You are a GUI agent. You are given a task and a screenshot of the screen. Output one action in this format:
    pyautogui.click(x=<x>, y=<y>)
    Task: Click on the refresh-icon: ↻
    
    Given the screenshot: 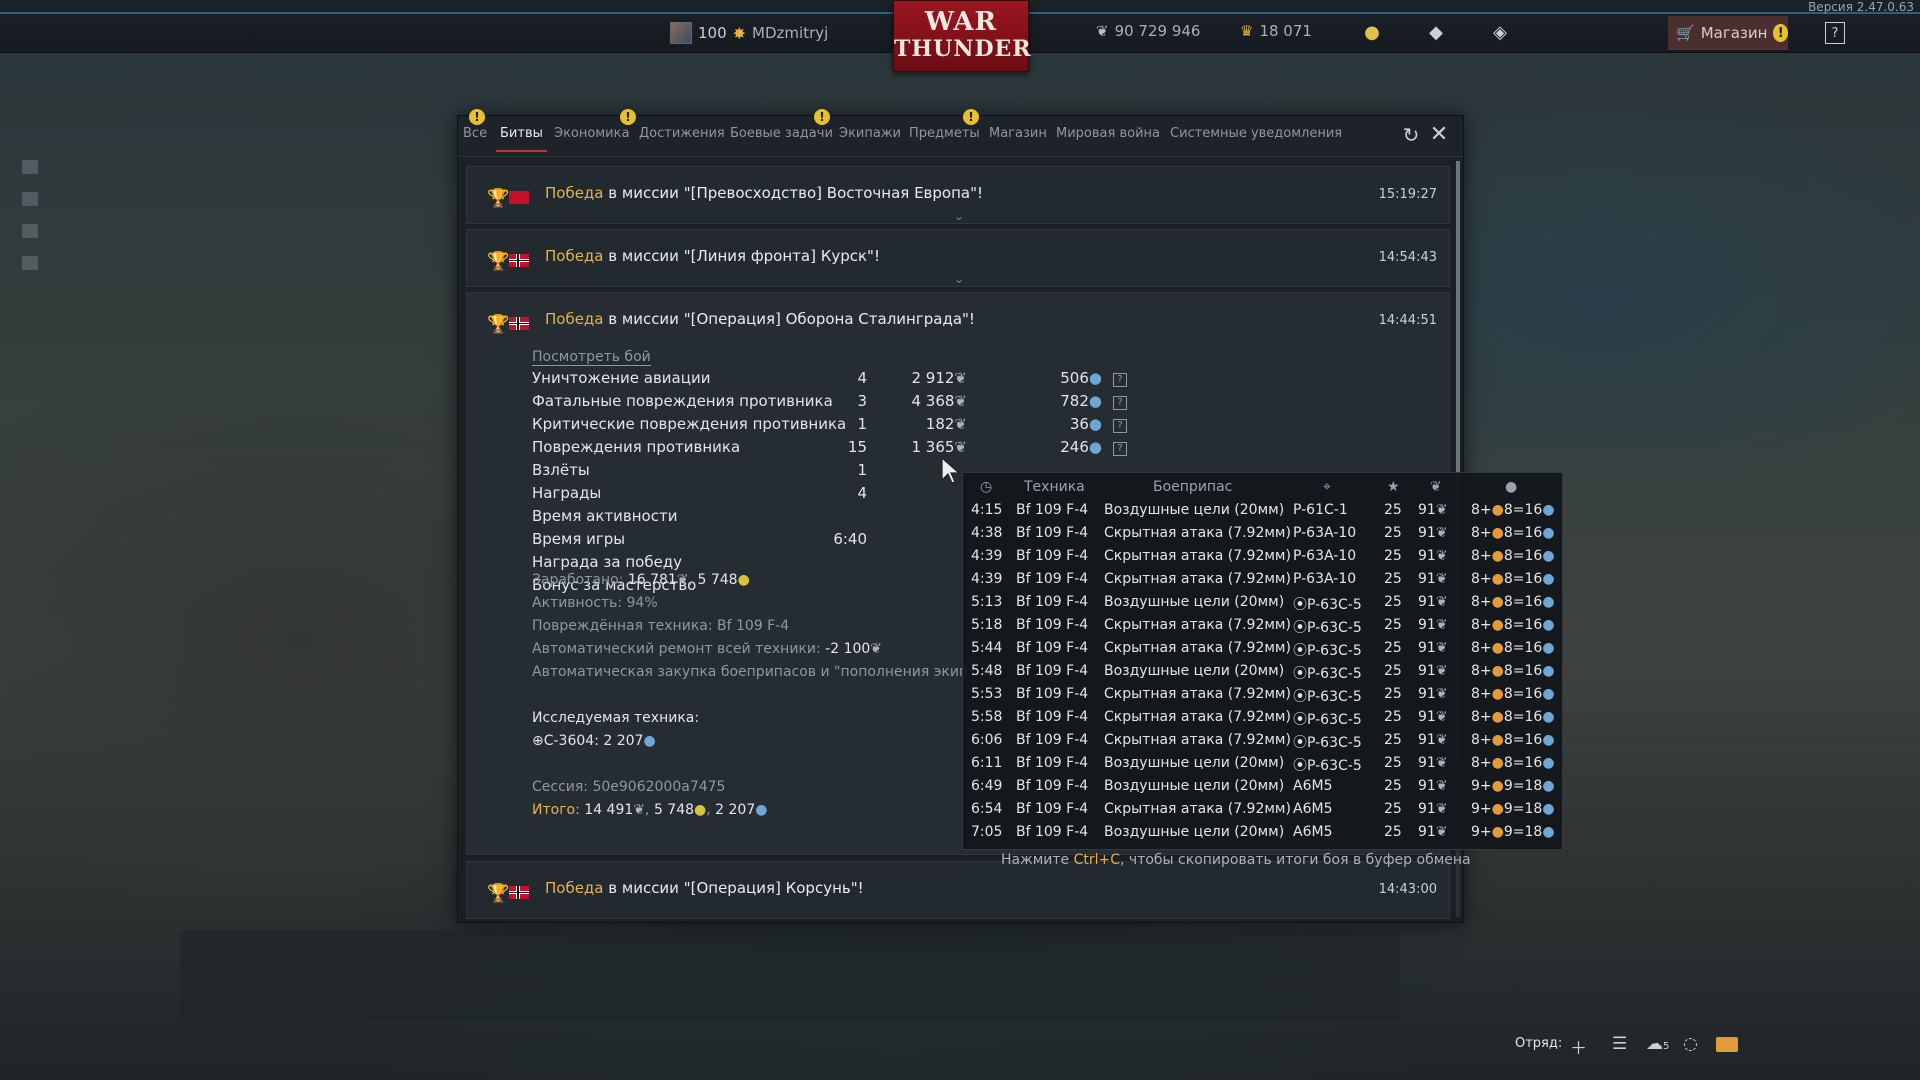 What is the action you would take?
    pyautogui.click(x=1411, y=135)
    